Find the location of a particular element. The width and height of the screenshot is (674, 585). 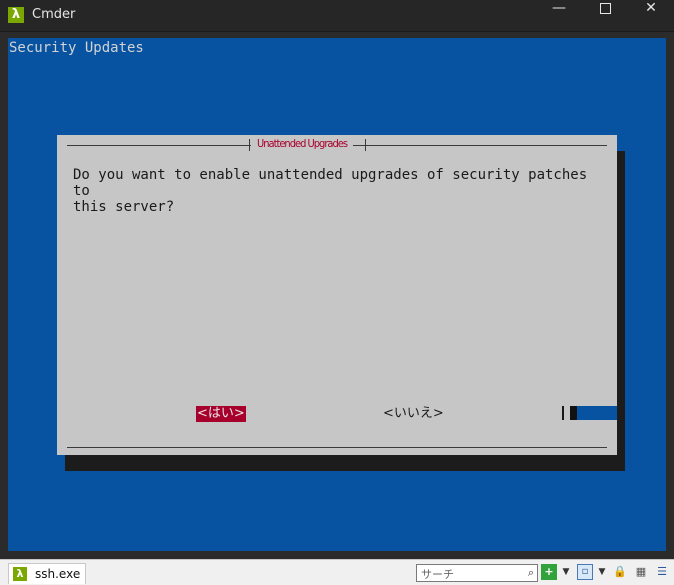

status-bar: λ ssh.exe サーチ ⌕ + ▼ ▫ ▼ 🔒 ▦ ☰ is located at coordinates (337, 572).